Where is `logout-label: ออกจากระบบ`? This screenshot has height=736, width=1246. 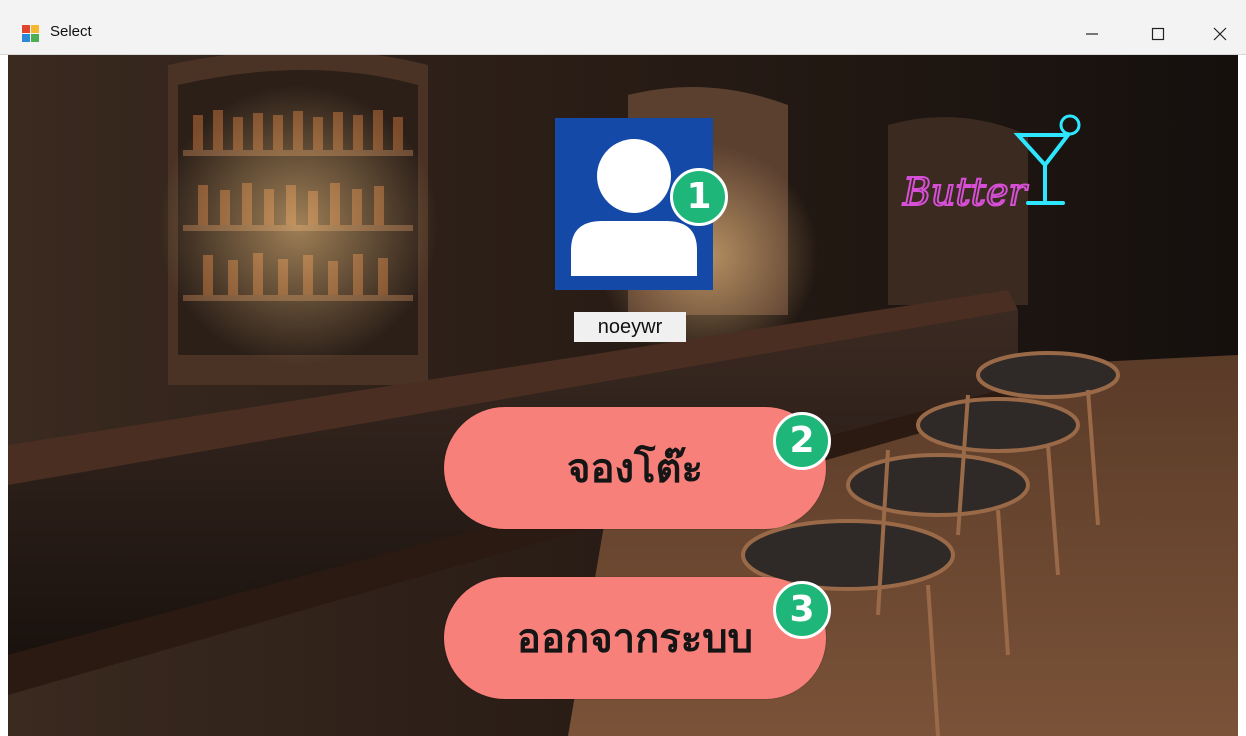 logout-label: ออกจากระบบ is located at coordinates (635, 639).